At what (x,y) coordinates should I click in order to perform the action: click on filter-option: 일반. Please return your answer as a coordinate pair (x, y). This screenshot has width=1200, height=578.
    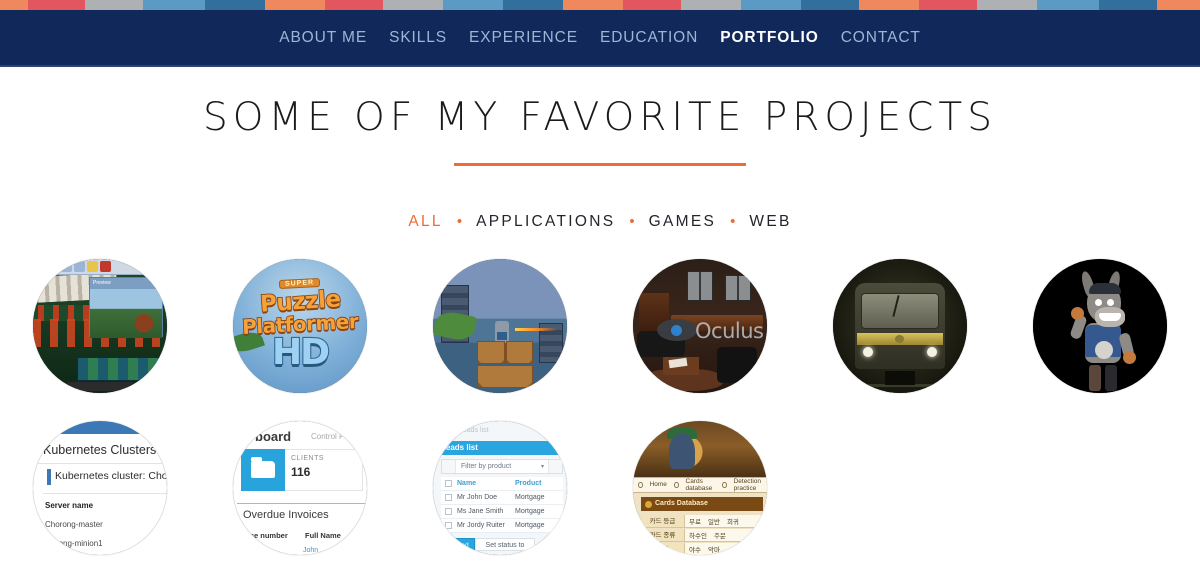
    Looking at the image, I should click on (714, 521).